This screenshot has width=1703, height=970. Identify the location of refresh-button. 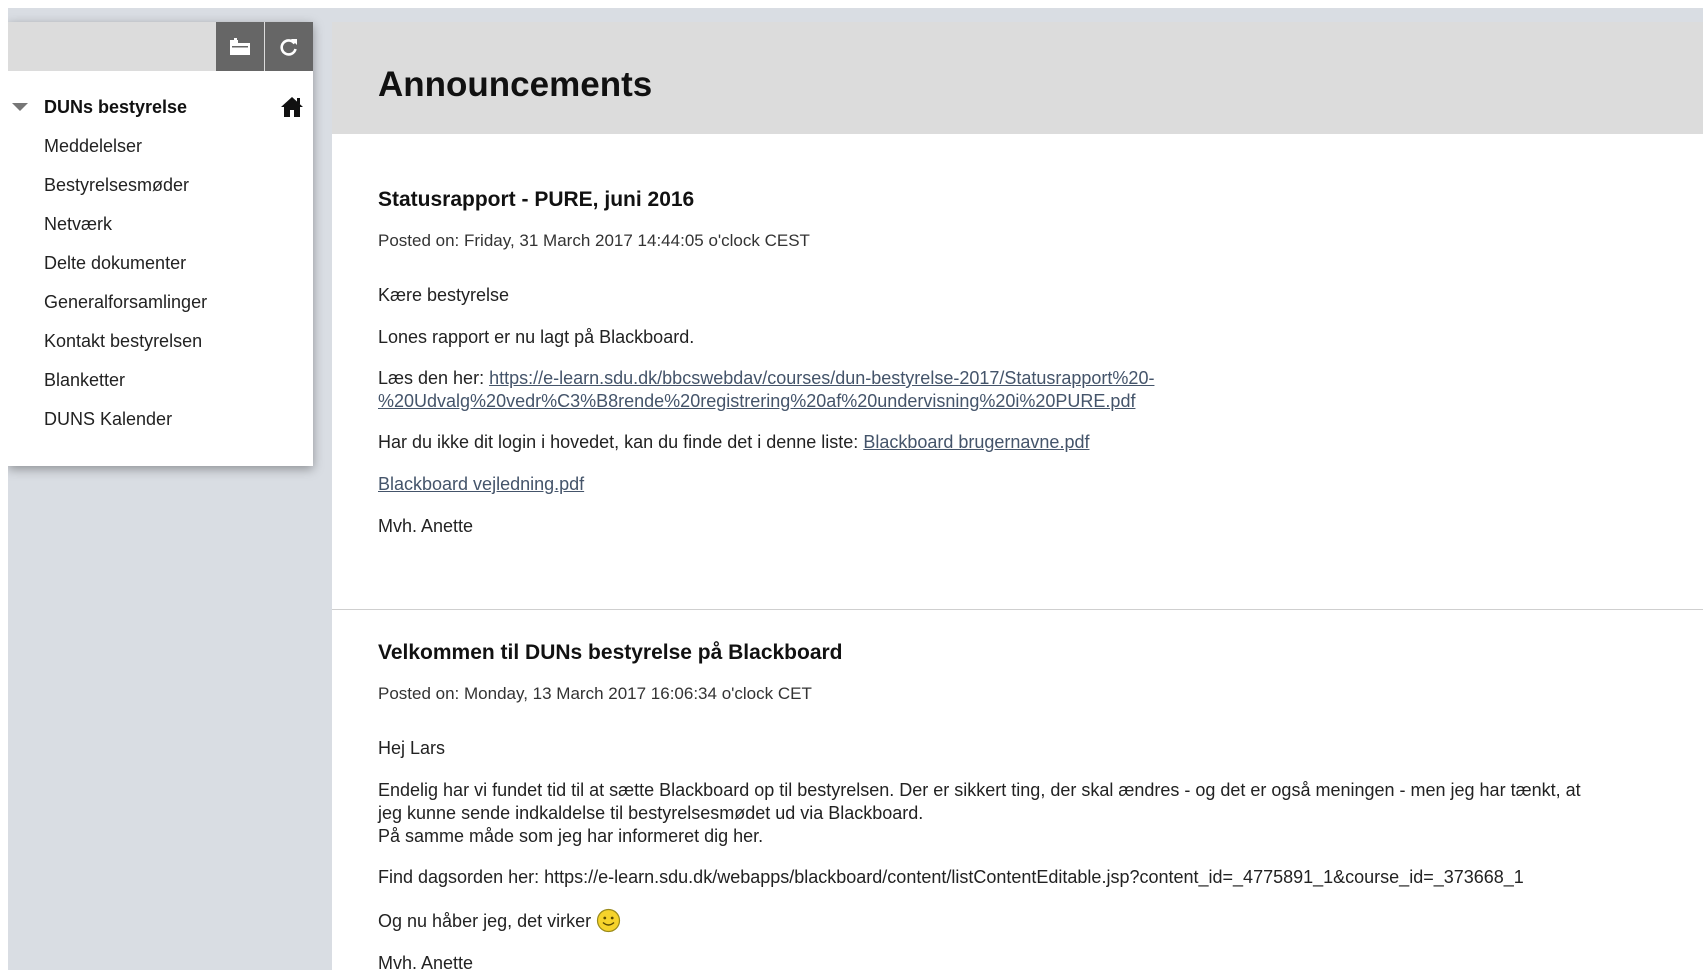
(289, 46).